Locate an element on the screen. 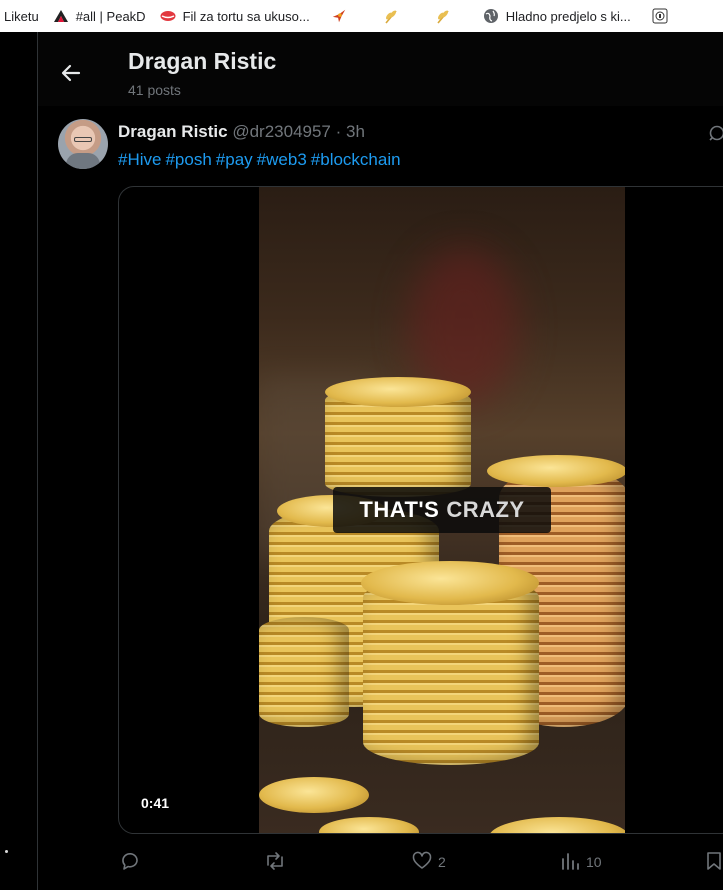 This screenshot has width=723, height=890. video-duration: 0:41 is located at coordinates (155, 803).